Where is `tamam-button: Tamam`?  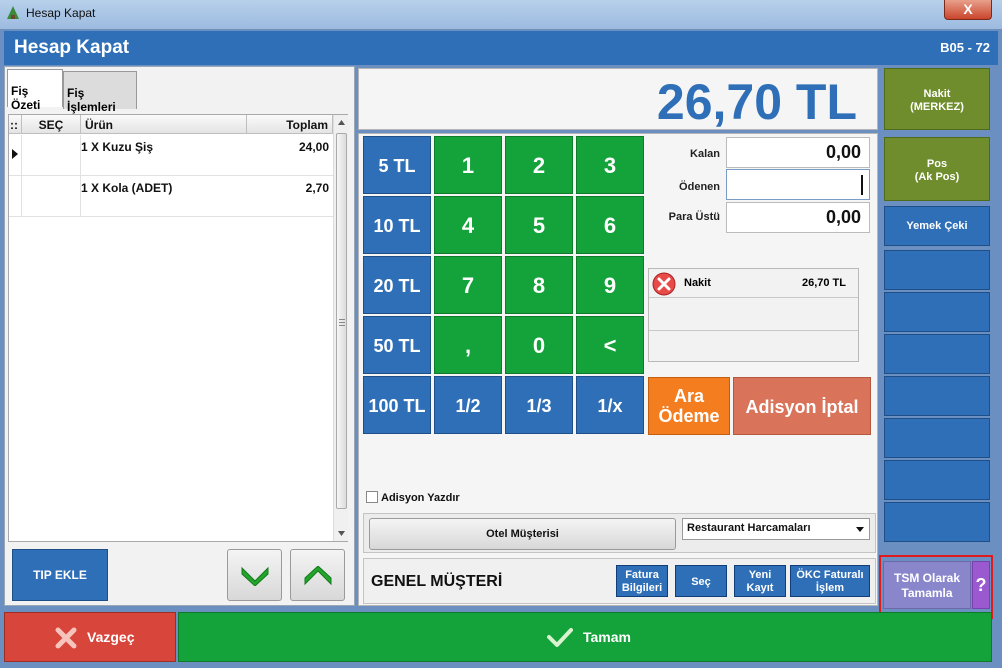
tamam-button: Tamam is located at coordinates (585, 637).